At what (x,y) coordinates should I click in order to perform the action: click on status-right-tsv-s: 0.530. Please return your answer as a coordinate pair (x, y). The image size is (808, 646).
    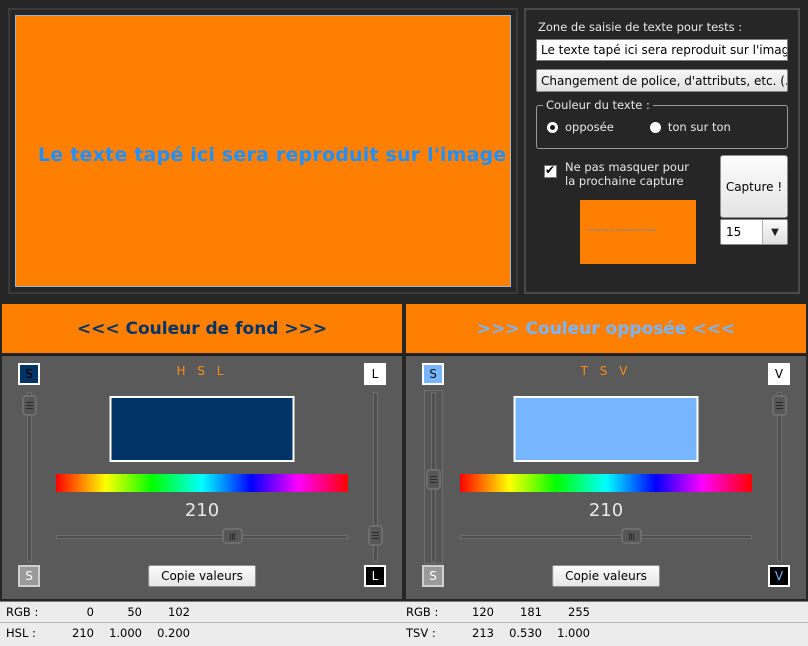
    Looking at the image, I should click on (525, 633).